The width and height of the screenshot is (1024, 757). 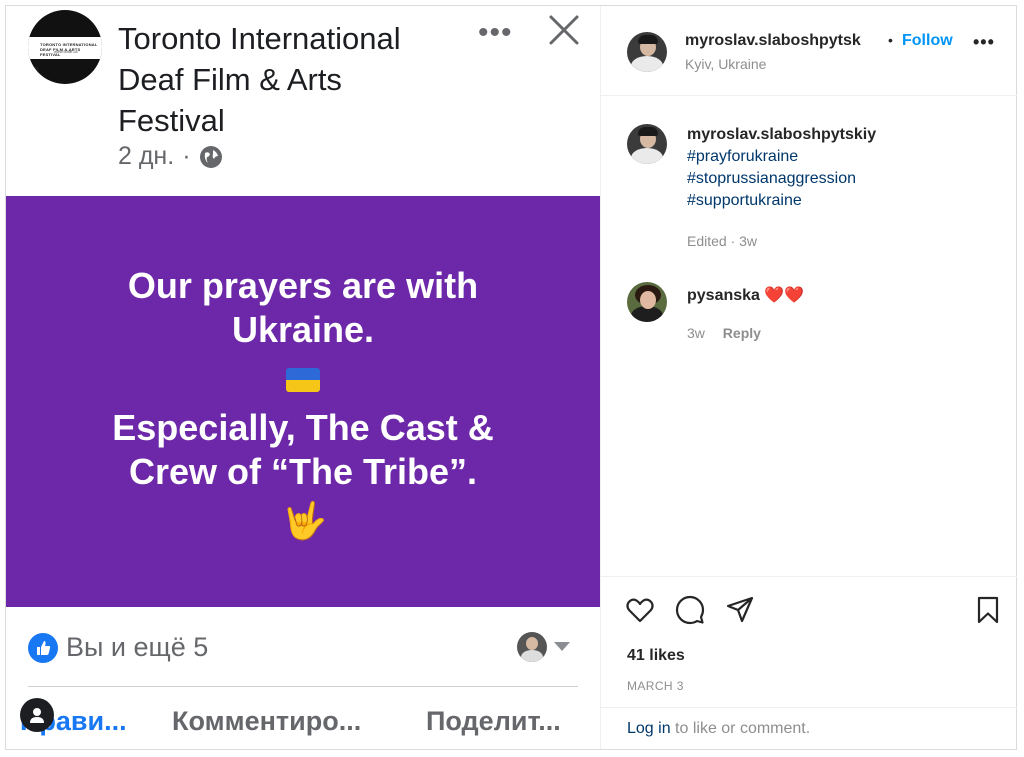 What do you see at coordinates (781, 135) in the screenshot?
I see `caption-username: myroslav.slaboshpytskiy` at bounding box center [781, 135].